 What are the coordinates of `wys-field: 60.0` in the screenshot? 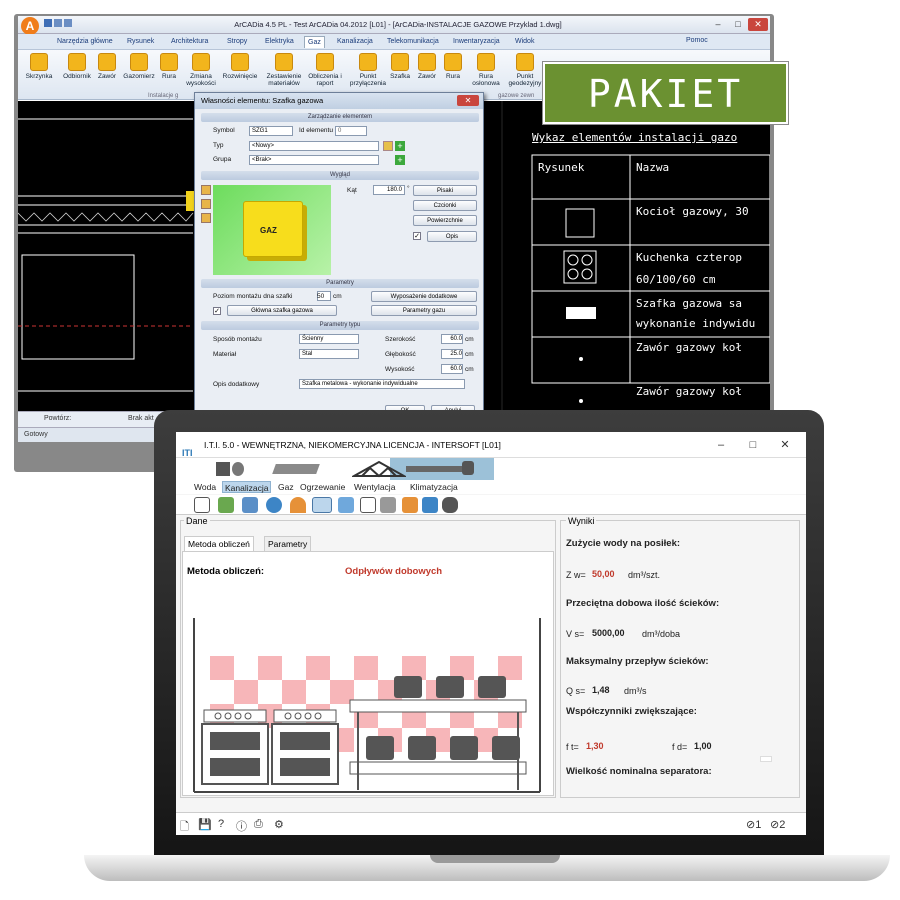 It's located at (452, 369).